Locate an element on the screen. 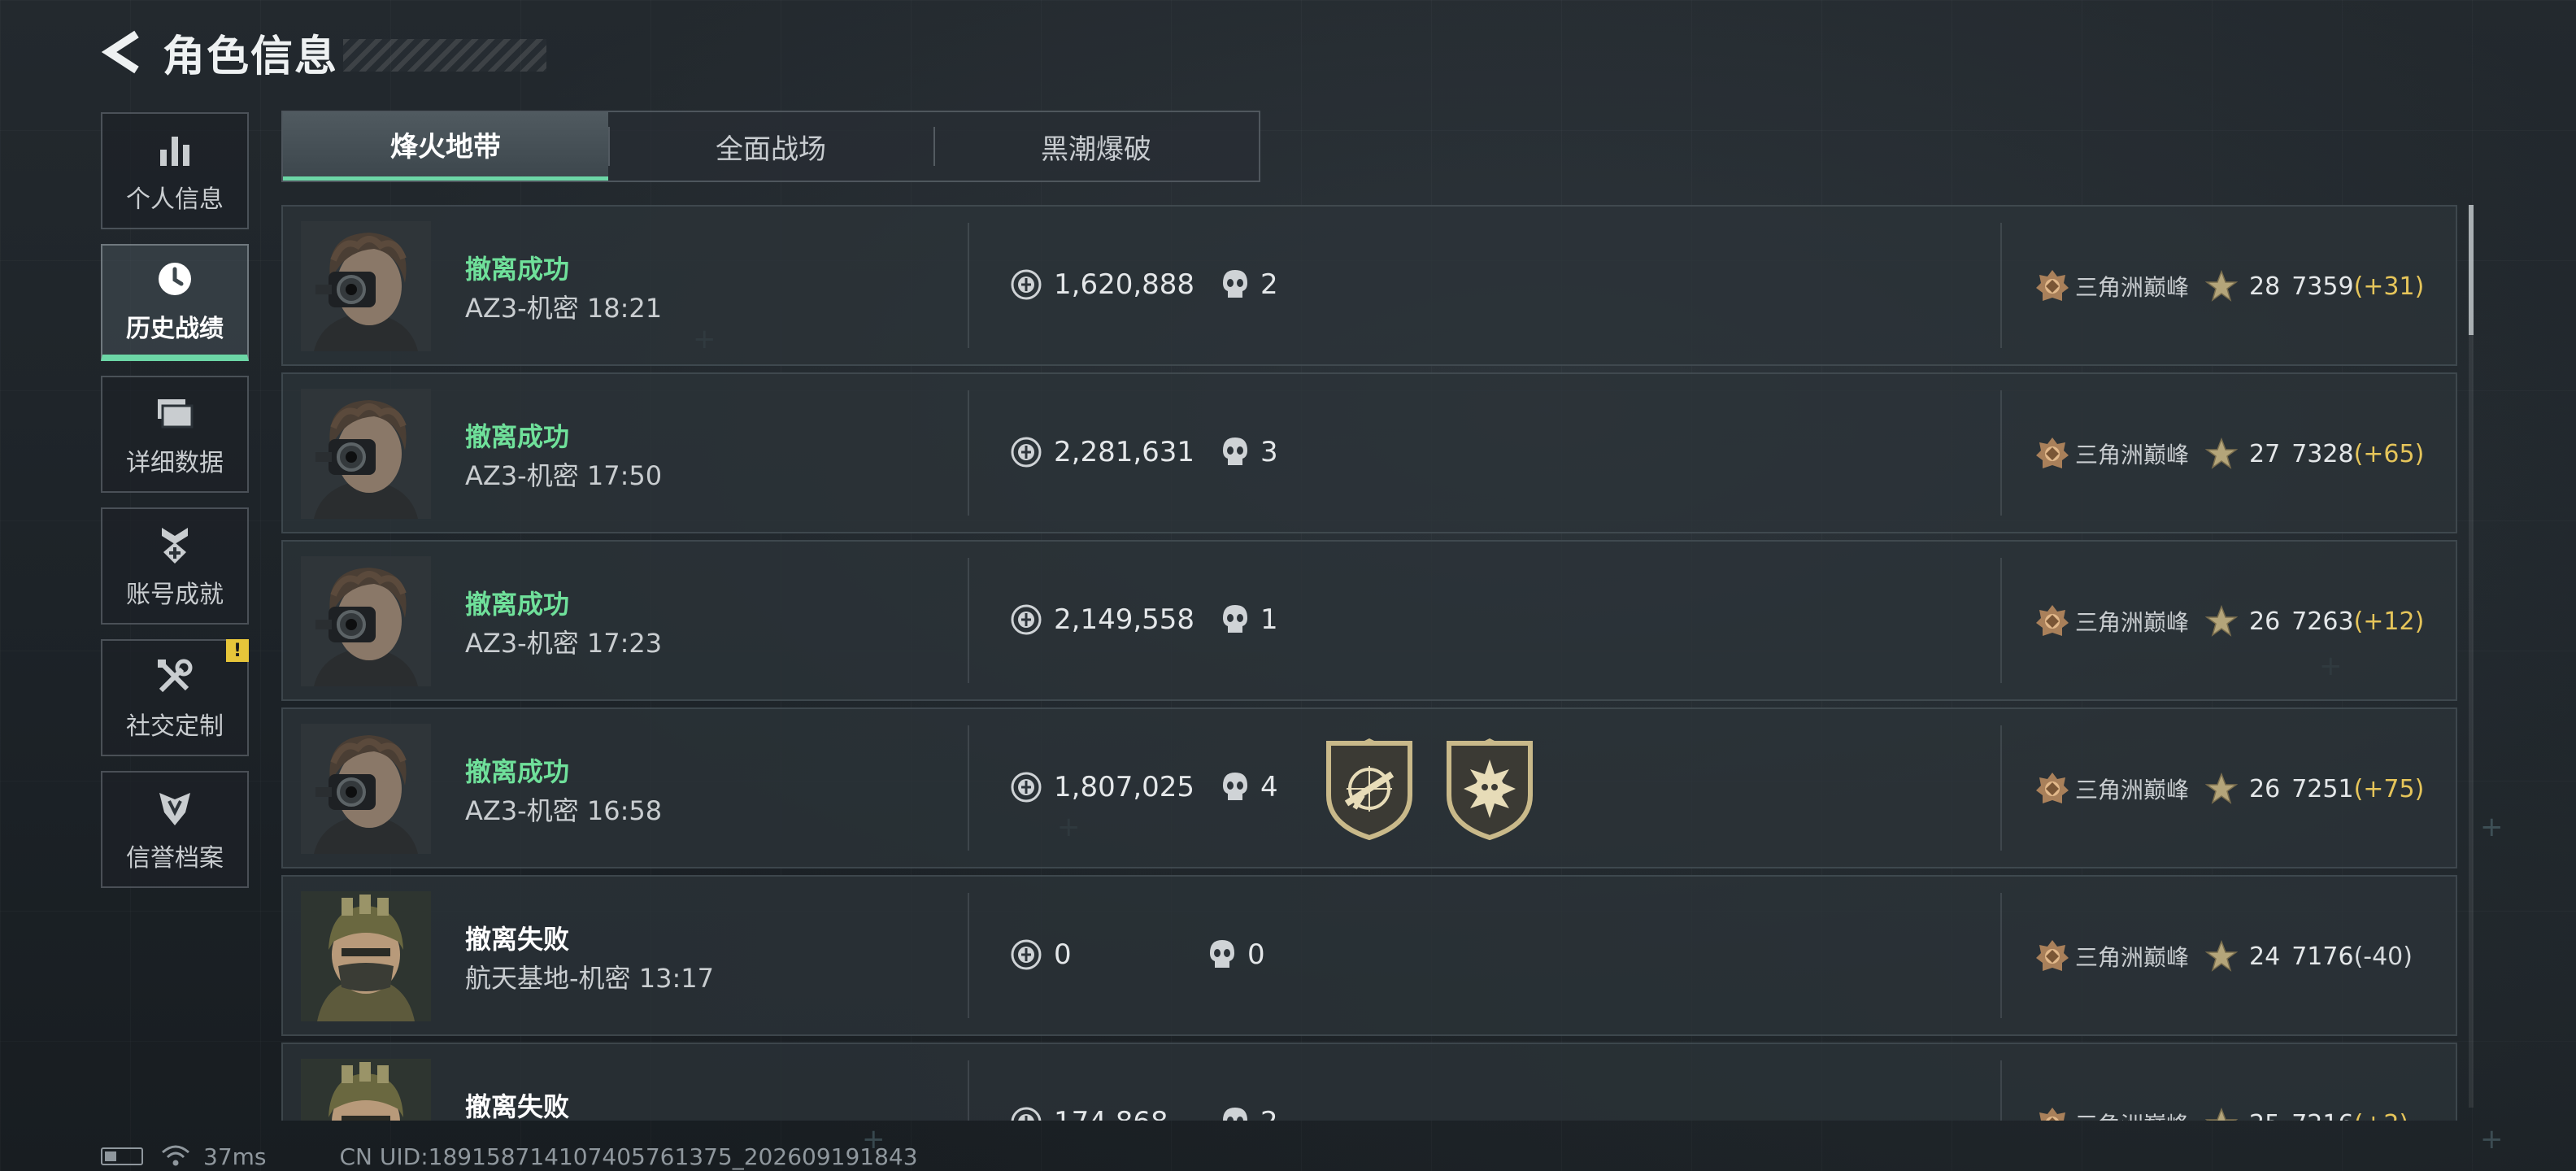 The height and width of the screenshot is (1171, 2576). rank-score: 7359(+31) is located at coordinates (2358, 286).